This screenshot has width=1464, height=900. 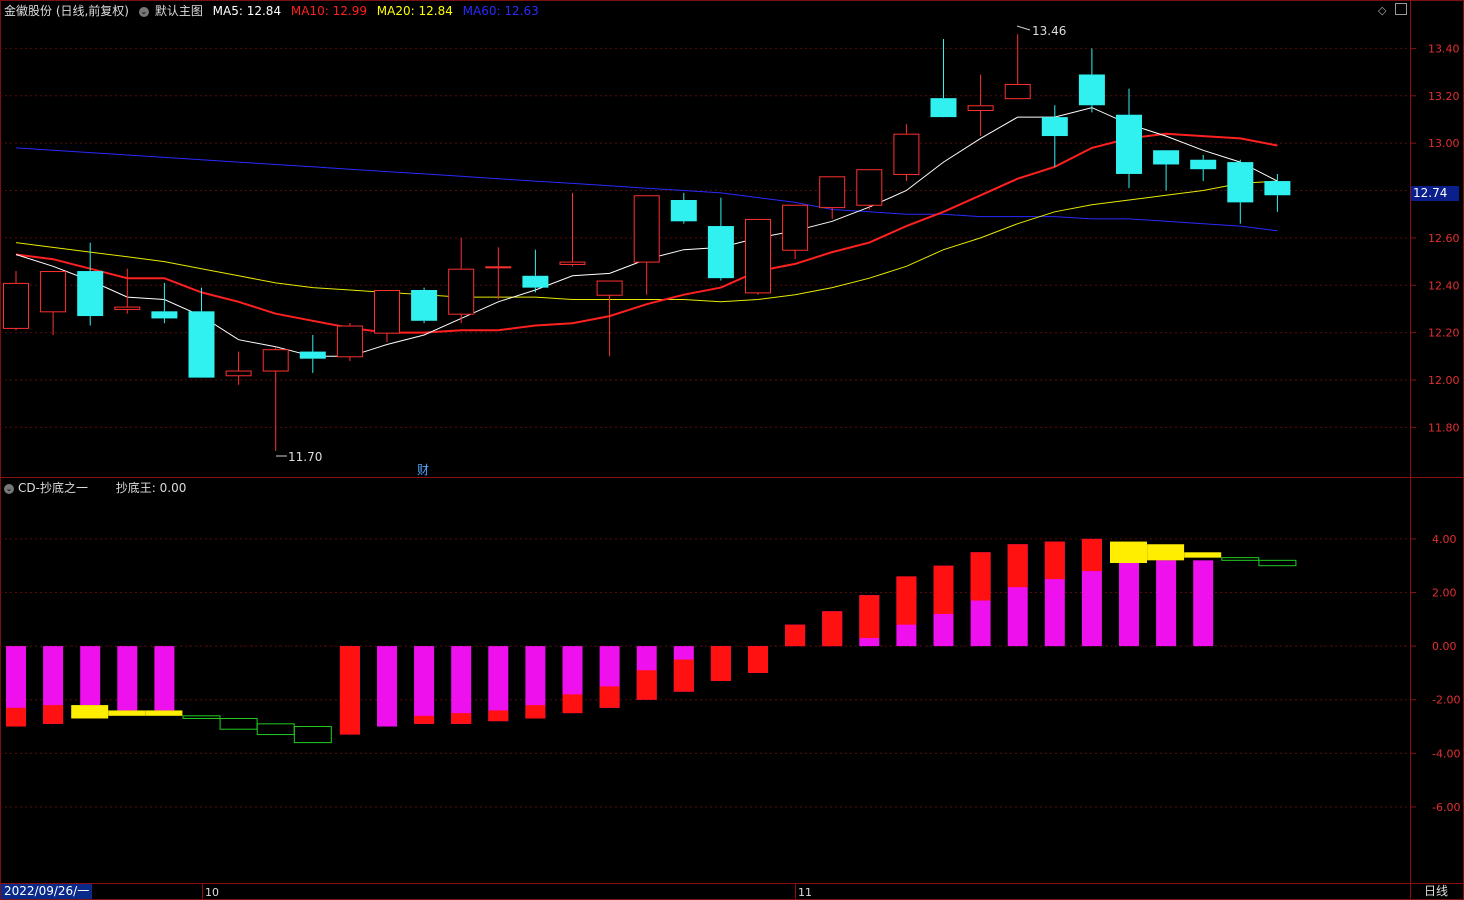 I want to click on stock-label: 金徽股份 (日线,前复权), so click(x=66, y=11).